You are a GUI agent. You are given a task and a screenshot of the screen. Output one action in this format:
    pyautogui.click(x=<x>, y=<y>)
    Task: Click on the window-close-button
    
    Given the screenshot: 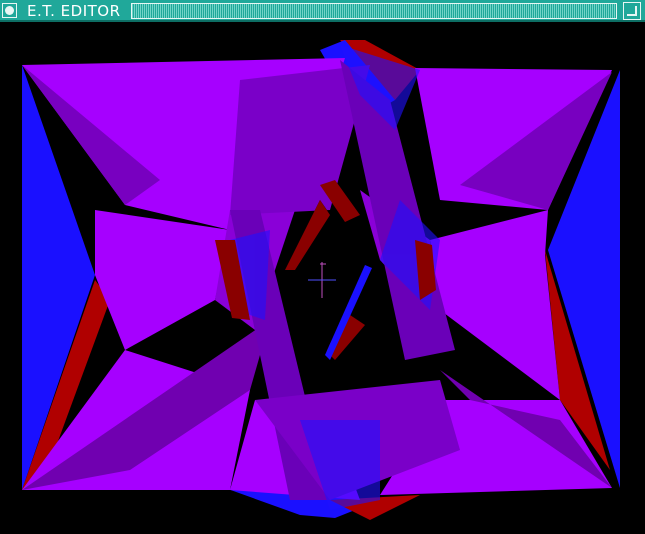 What is the action you would take?
    pyautogui.click(x=9, y=10)
    